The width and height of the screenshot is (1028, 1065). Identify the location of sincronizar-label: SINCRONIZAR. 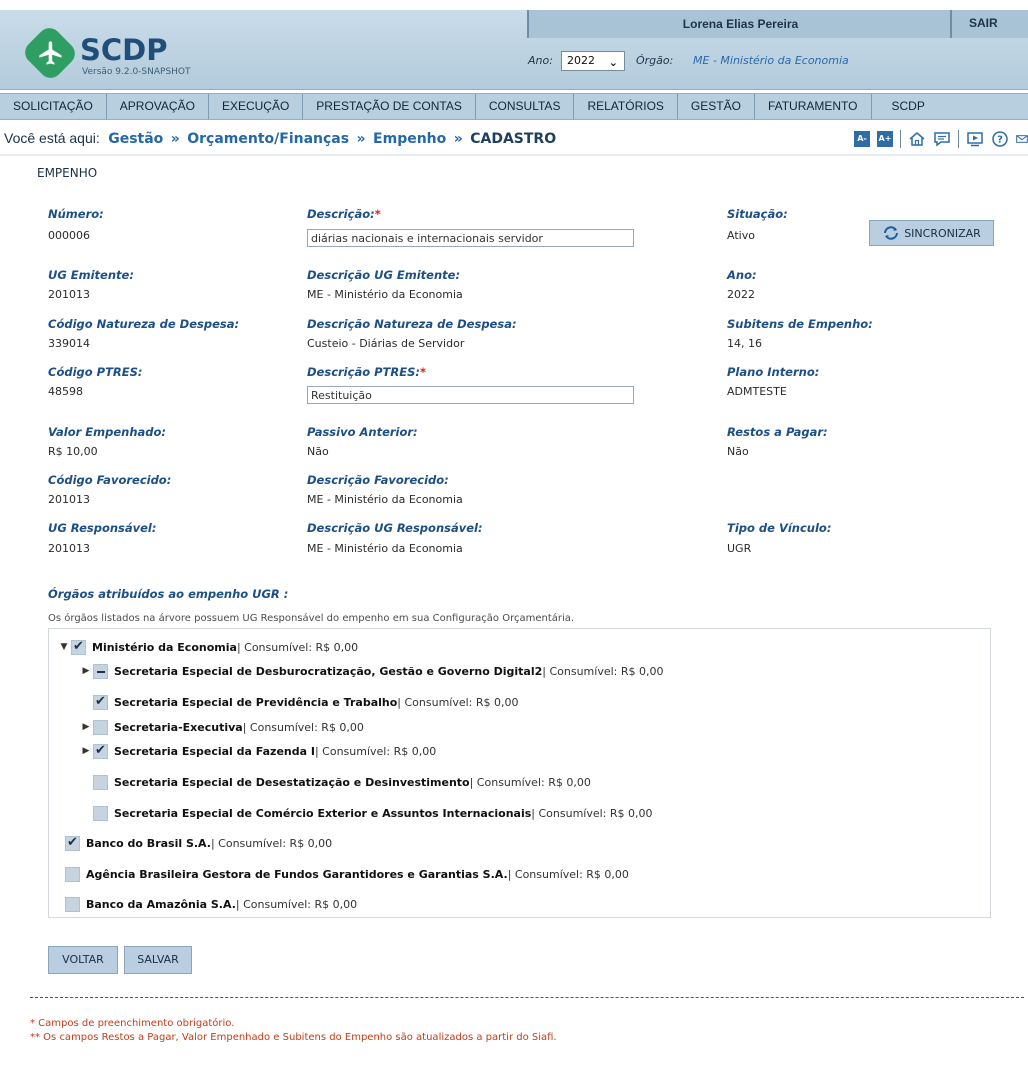
(942, 233).